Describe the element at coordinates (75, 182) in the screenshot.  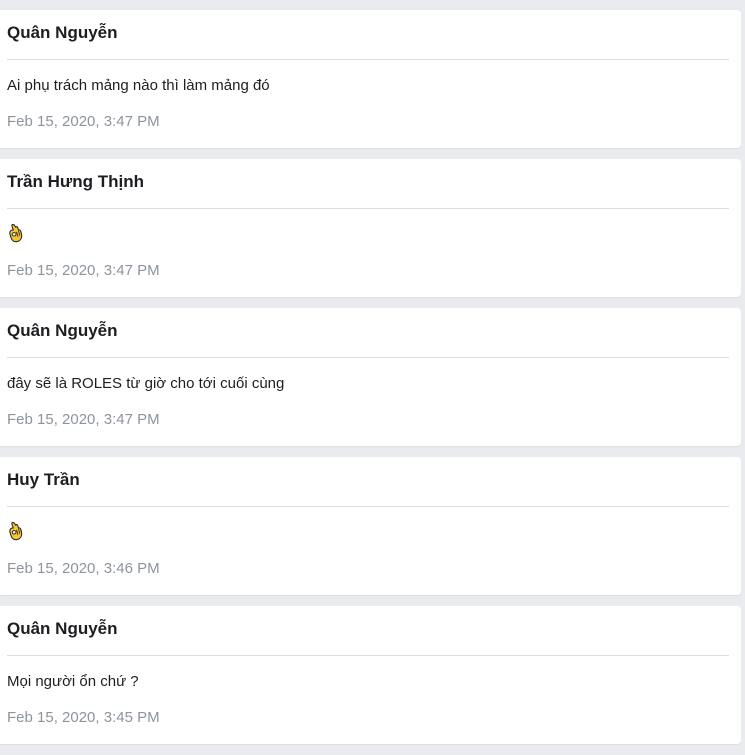
I see `author-name: Trần Hưng Thịnh` at that location.